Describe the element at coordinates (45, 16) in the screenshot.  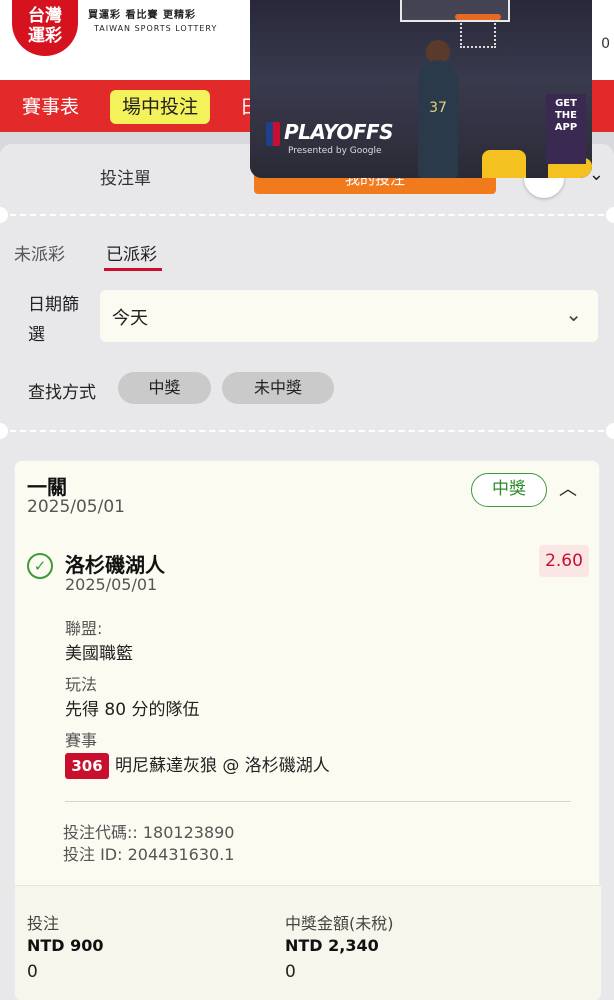
I see `logo-text-1: 台灣` at that location.